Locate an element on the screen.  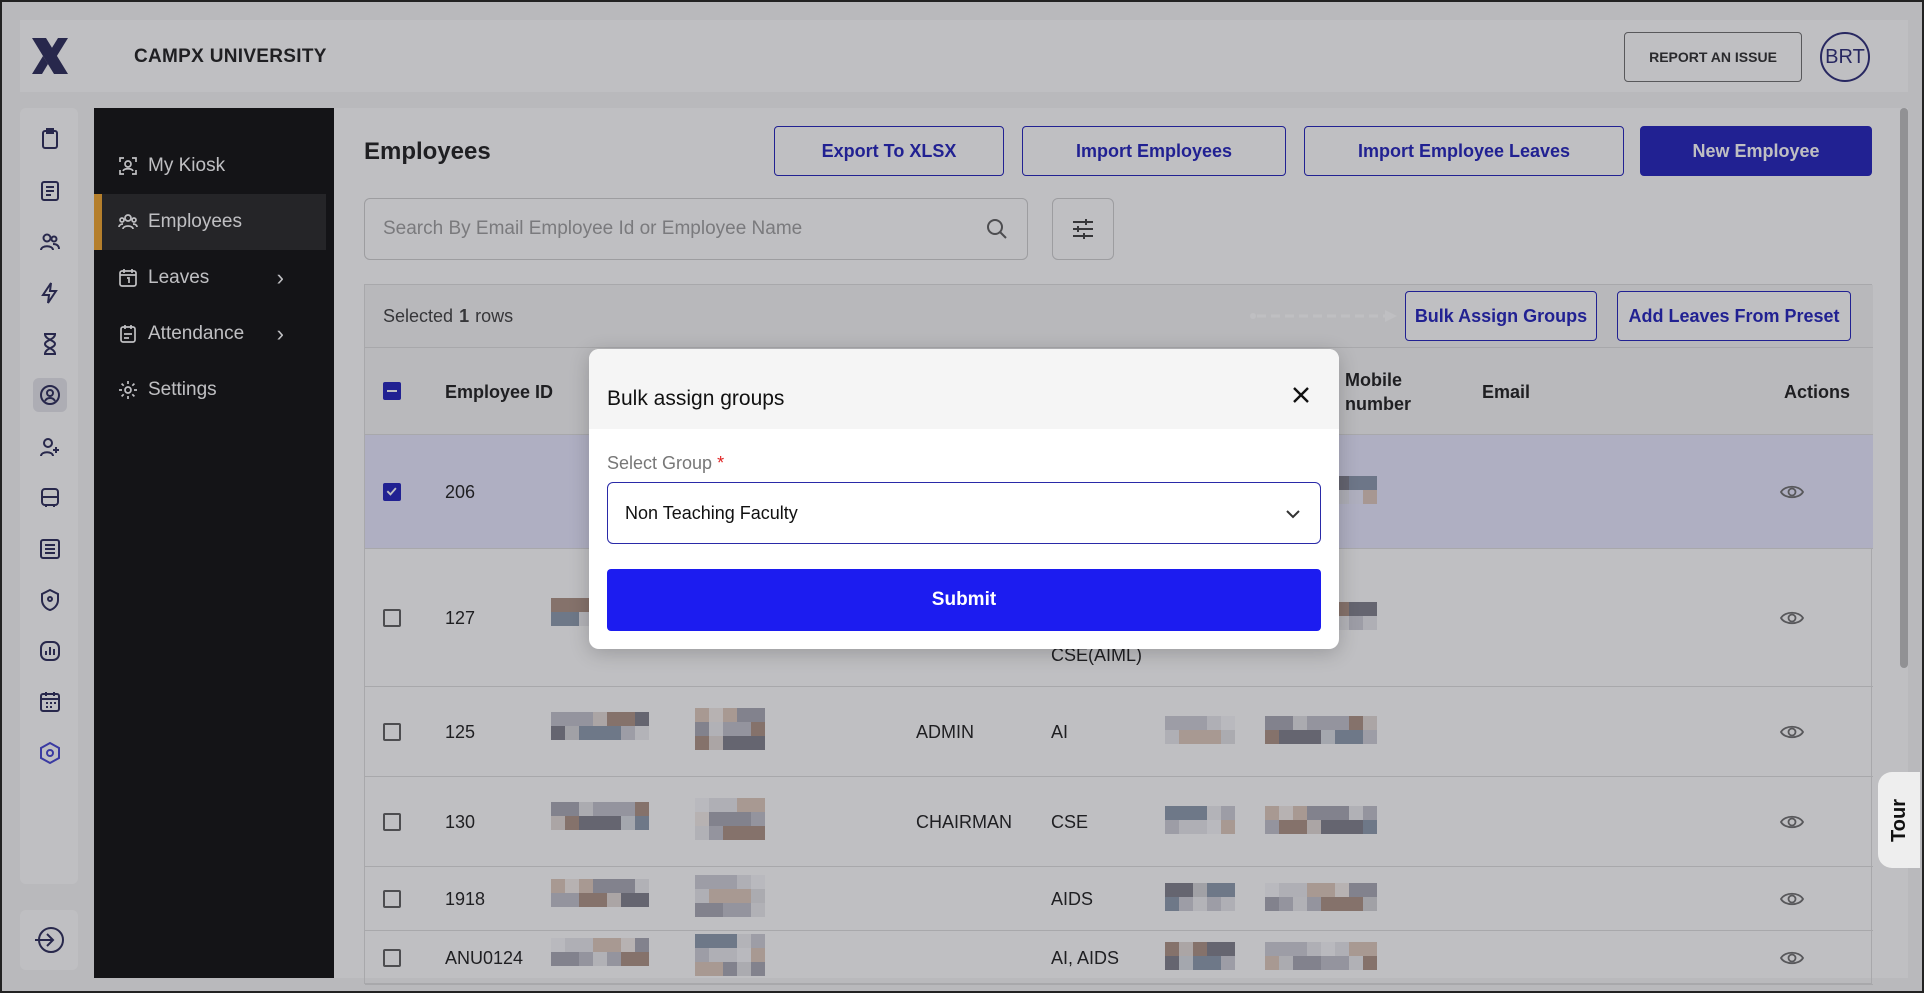
modal-title: Bulk assign groups is located at coordinates (696, 398).